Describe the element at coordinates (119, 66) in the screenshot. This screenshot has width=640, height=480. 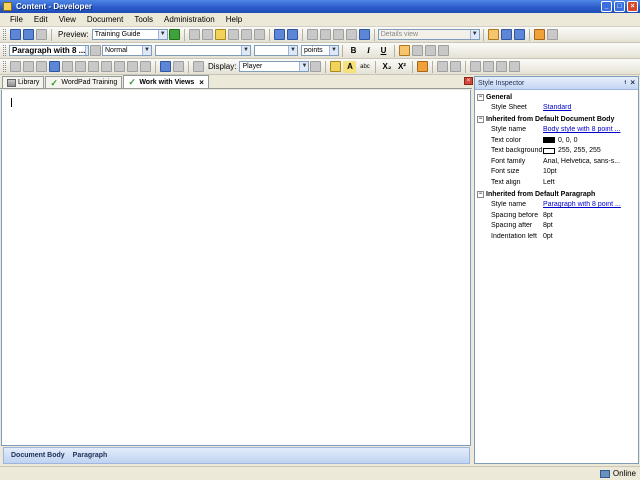
I see `insert-field-icon` at that location.